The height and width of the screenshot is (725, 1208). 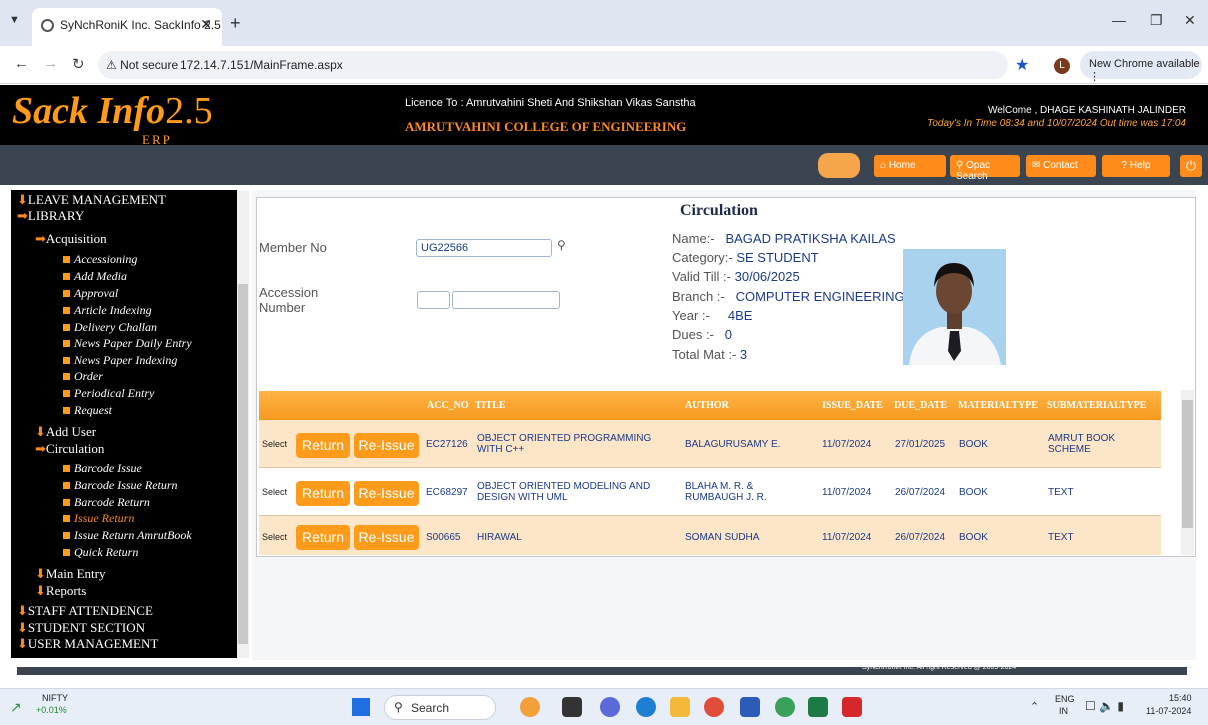 What do you see at coordinates (852, 707) in the screenshot?
I see `acrobat-icon` at bounding box center [852, 707].